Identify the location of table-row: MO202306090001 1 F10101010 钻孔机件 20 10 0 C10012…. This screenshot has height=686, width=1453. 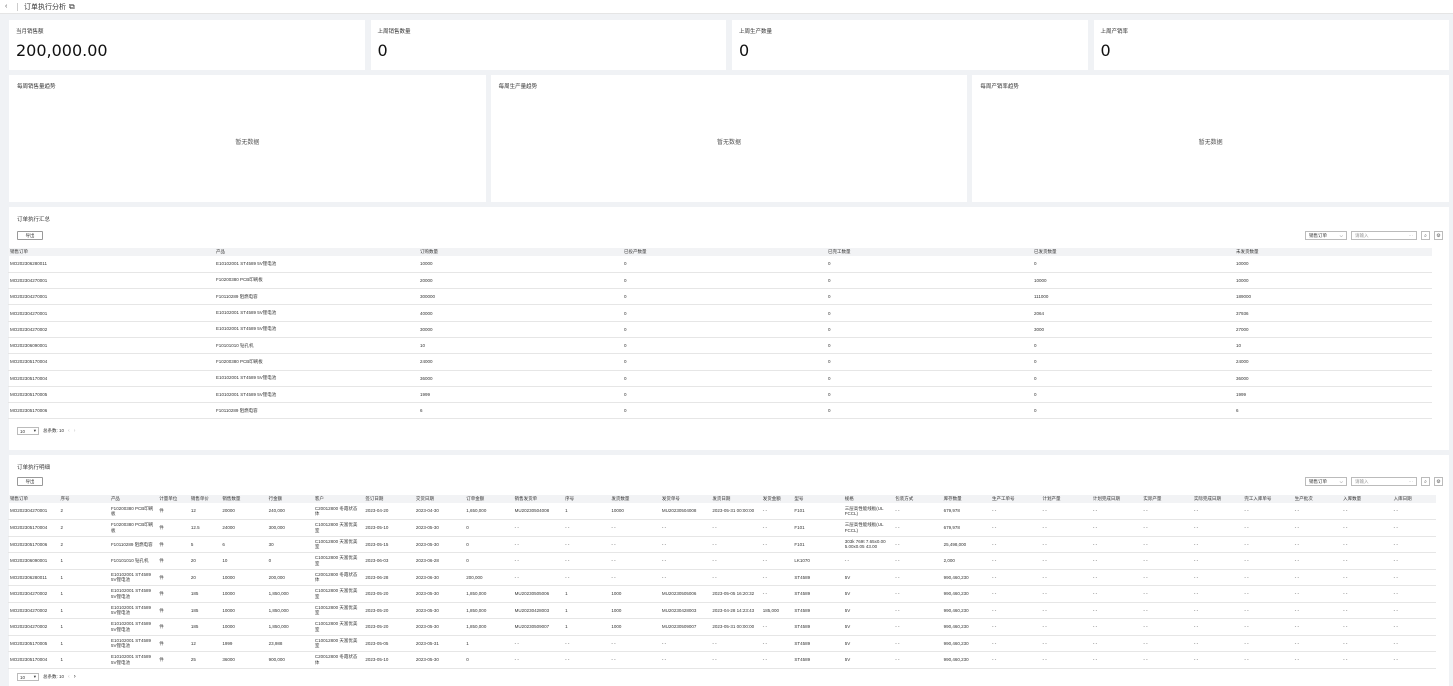
(722, 561).